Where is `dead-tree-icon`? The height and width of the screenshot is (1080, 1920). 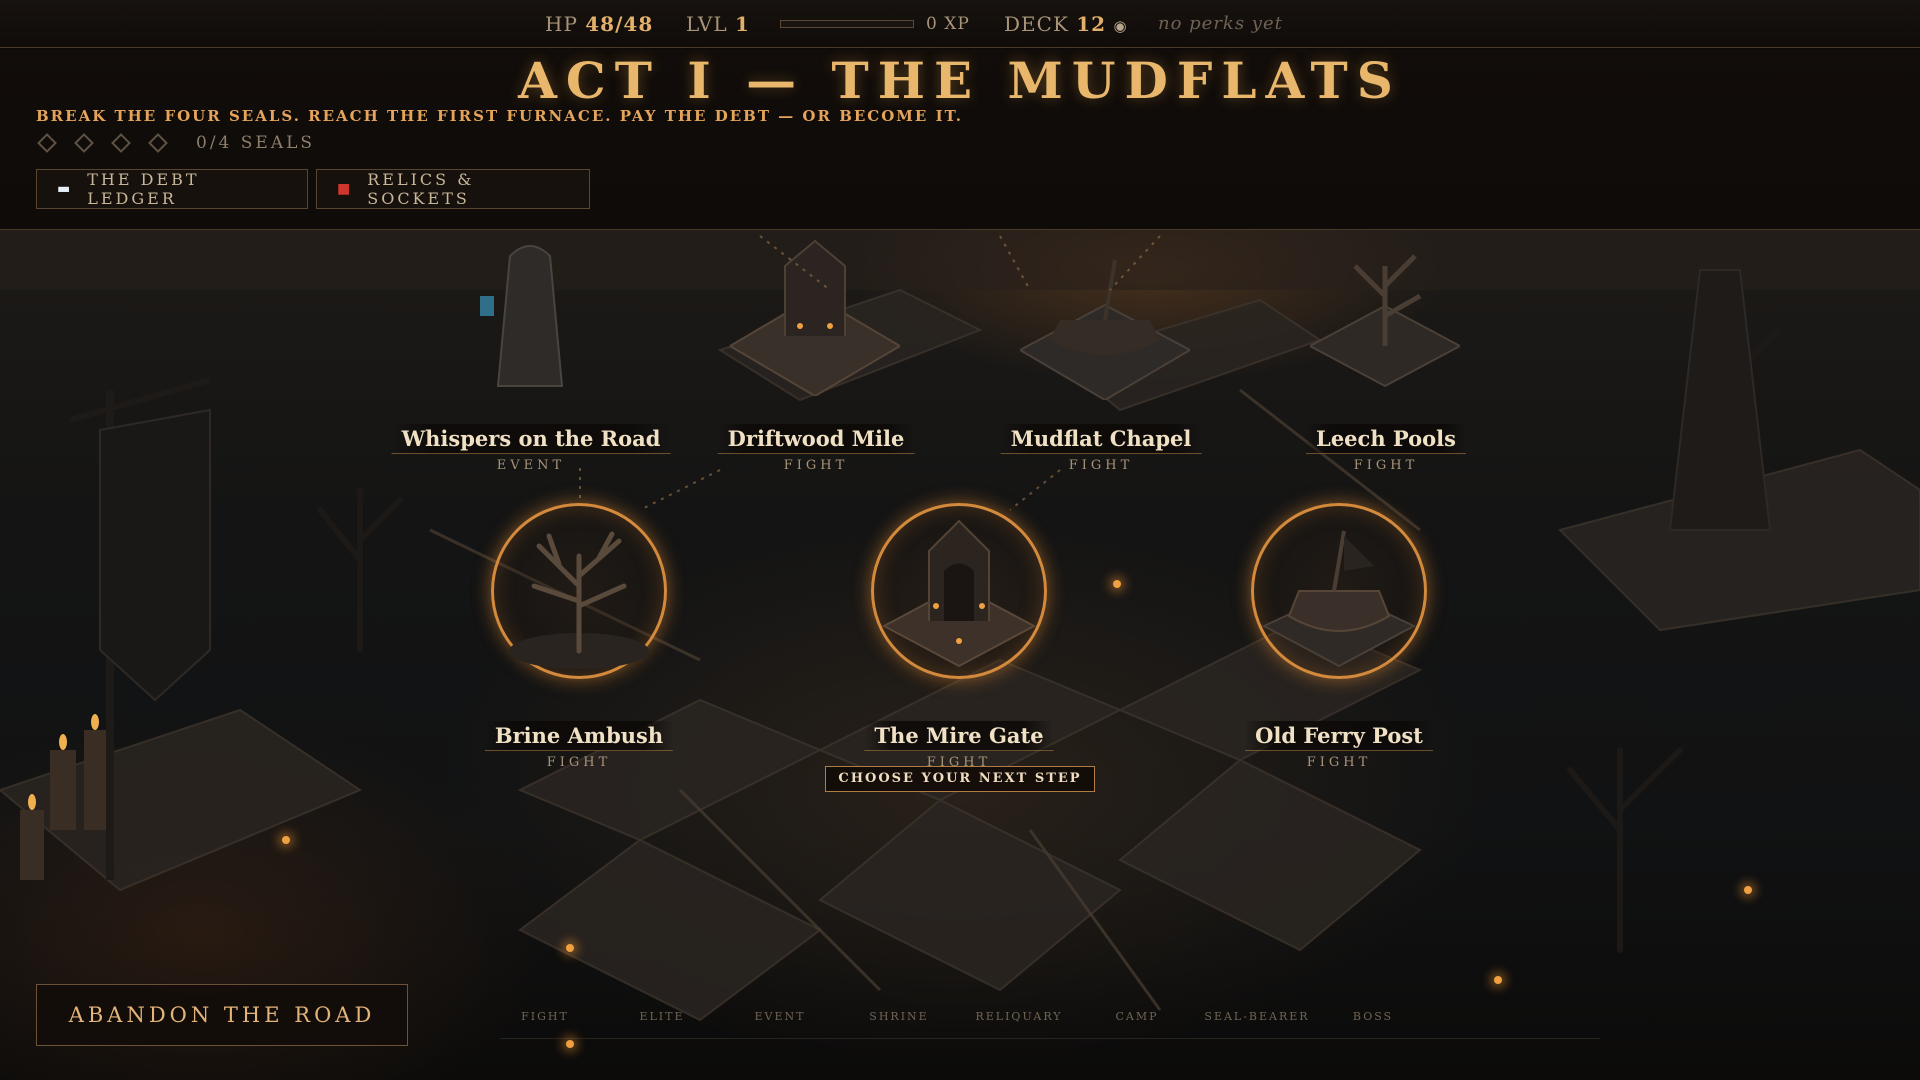 dead-tree-icon is located at coordinates (579, 600).